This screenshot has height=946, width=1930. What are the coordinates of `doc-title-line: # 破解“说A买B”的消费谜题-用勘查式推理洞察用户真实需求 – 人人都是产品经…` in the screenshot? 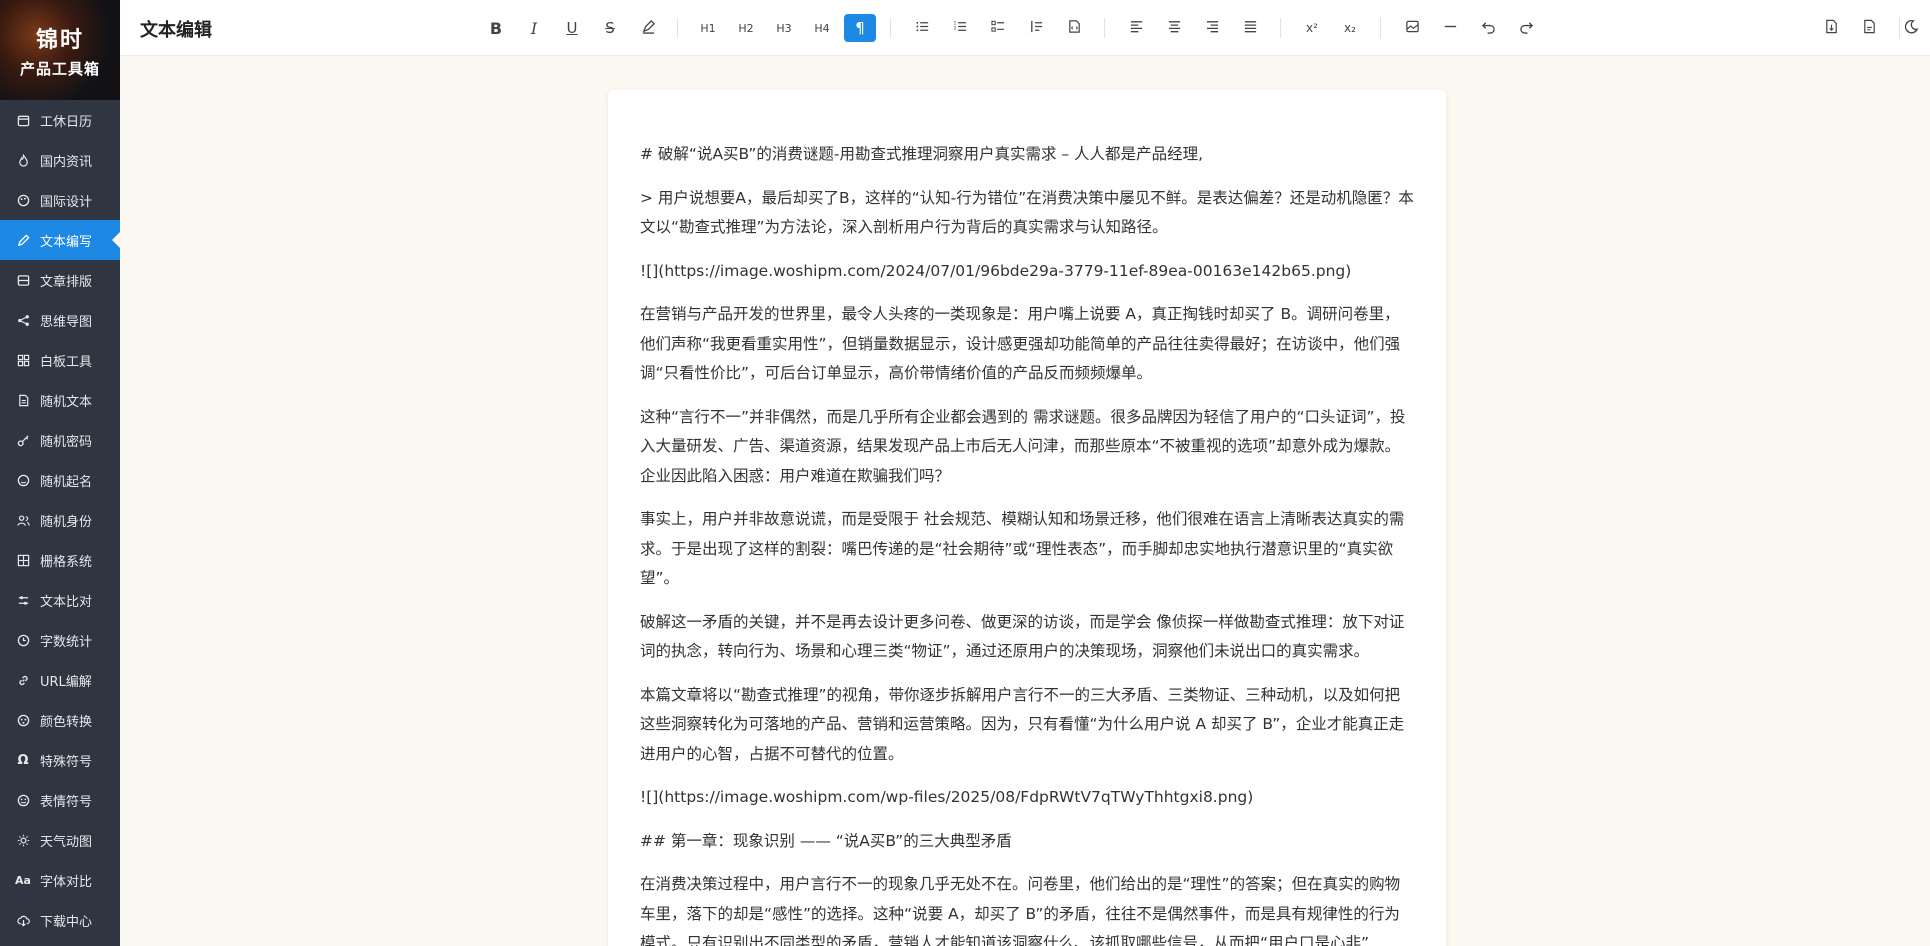 It's located at (921, 154).